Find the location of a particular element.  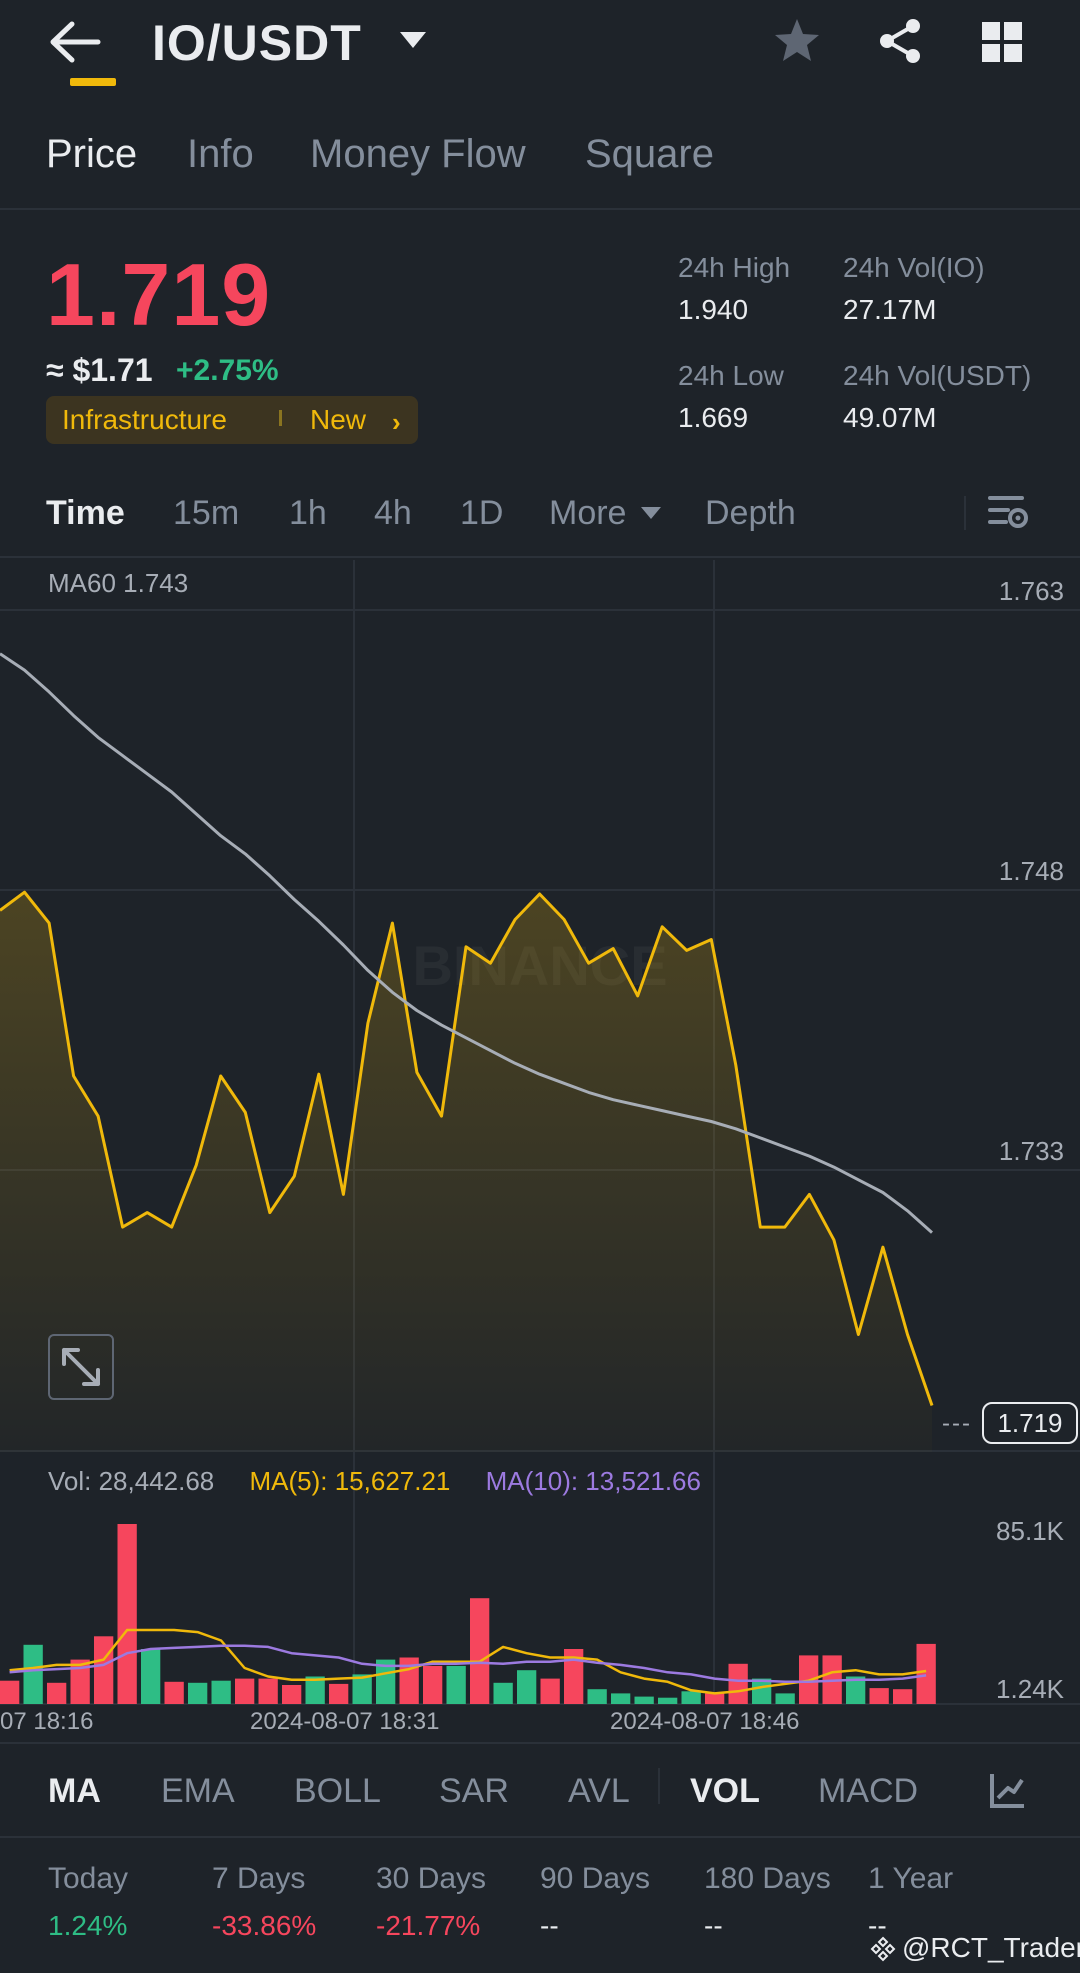

interval-4h: 4h is located at coordinates (393, 513).